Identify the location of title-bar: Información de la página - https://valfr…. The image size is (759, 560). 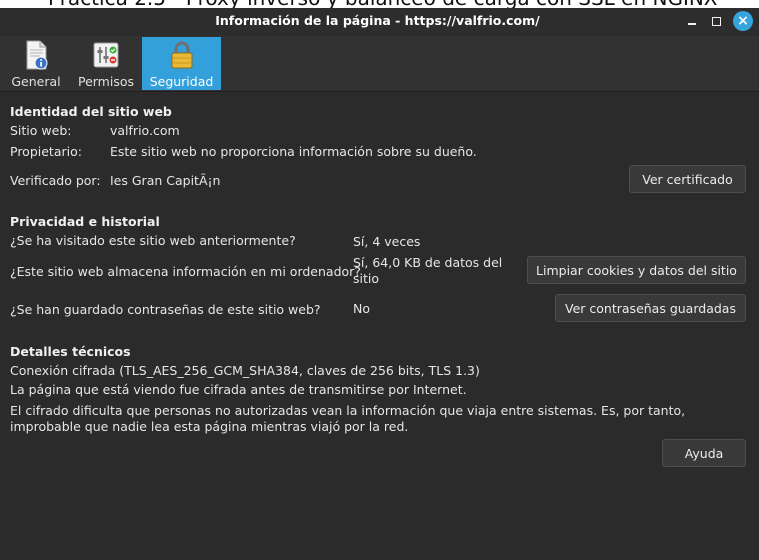
(379, 22).